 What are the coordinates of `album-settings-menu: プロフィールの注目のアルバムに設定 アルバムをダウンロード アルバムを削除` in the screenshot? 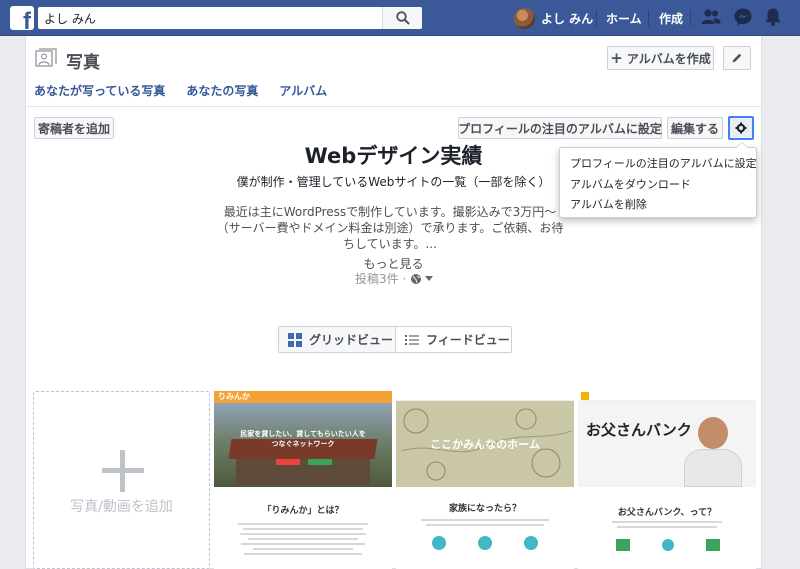 It's located at (658, 180).